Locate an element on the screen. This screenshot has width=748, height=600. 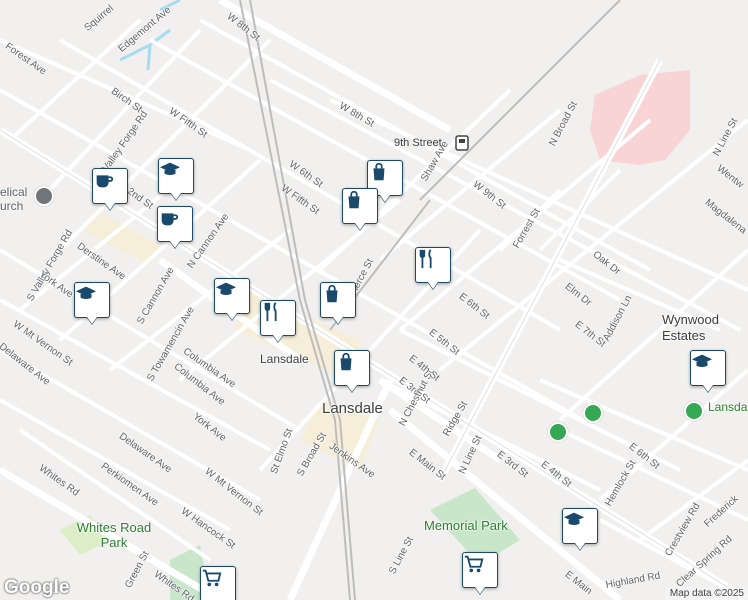
google-logo: Google is located at coordinates (37, 587).